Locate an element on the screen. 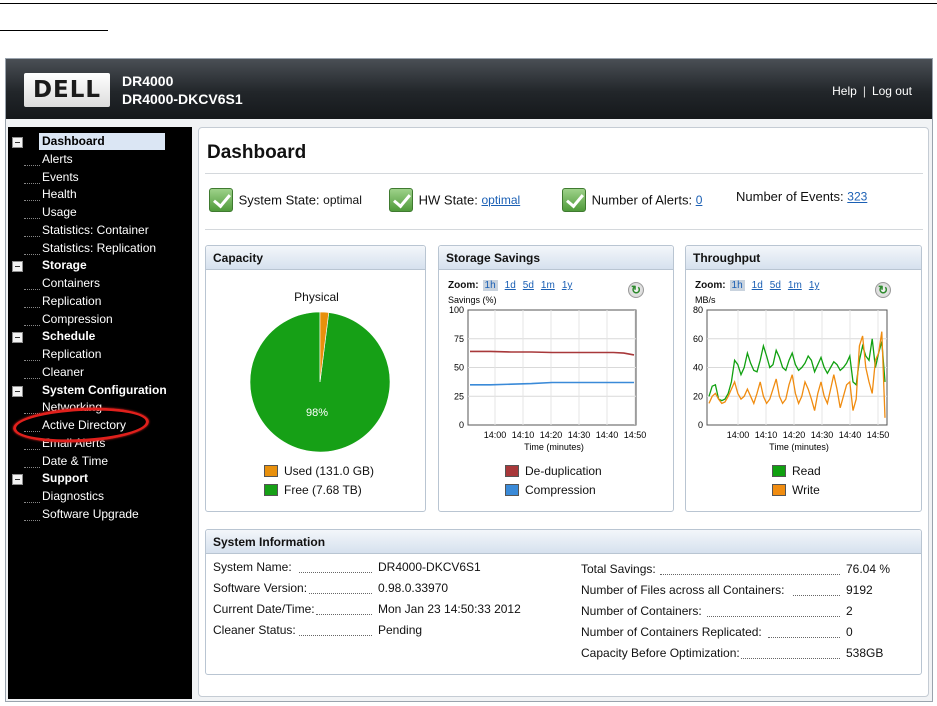  sidebar-item-dashboard: Dashboard is located at coordinates (100, 141).